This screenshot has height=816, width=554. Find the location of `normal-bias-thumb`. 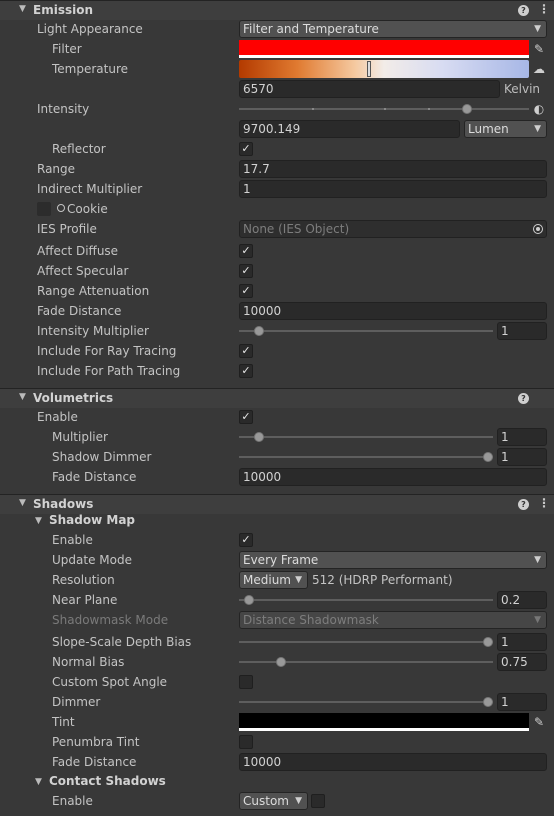

normal-bias-thumb is located at coordinates (281, 662).